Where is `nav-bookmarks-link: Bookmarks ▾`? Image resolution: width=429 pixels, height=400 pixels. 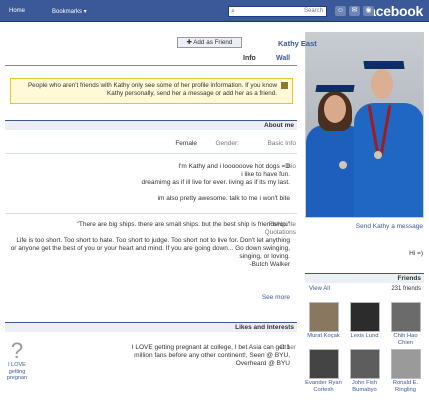 nav-bookmarks-link: Bookmarks ▾ is located at coordinates (69, 11).